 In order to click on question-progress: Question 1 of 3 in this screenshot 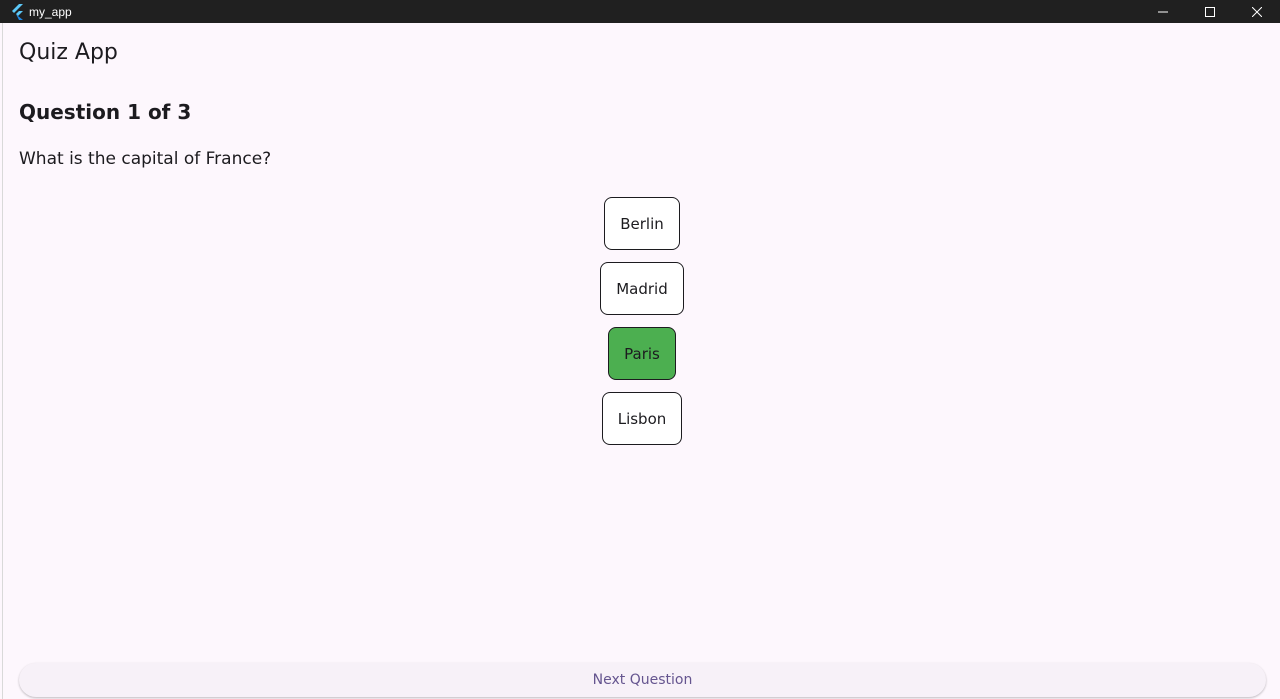, I will do `click(105, 112)`.